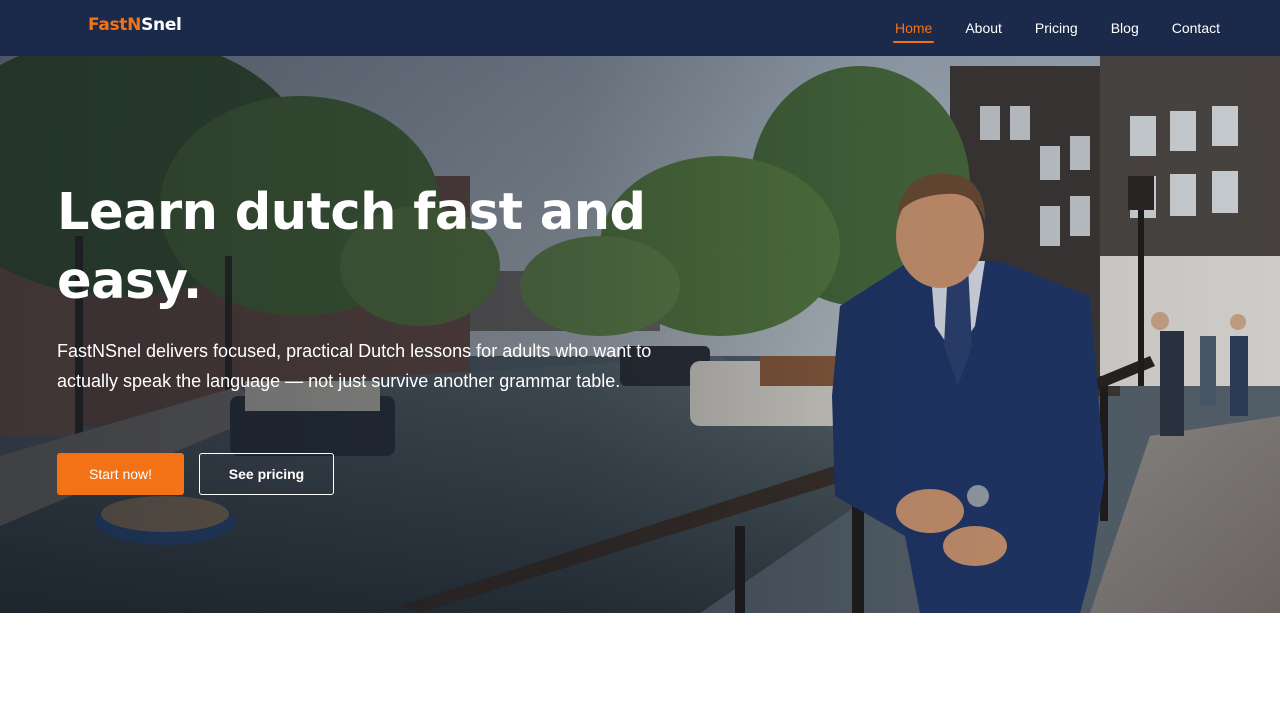  What do you see at coordinates (266, 474) in the screenshot?
I see `see-pricing-button: See pricing` at bounding box center [266, 474].